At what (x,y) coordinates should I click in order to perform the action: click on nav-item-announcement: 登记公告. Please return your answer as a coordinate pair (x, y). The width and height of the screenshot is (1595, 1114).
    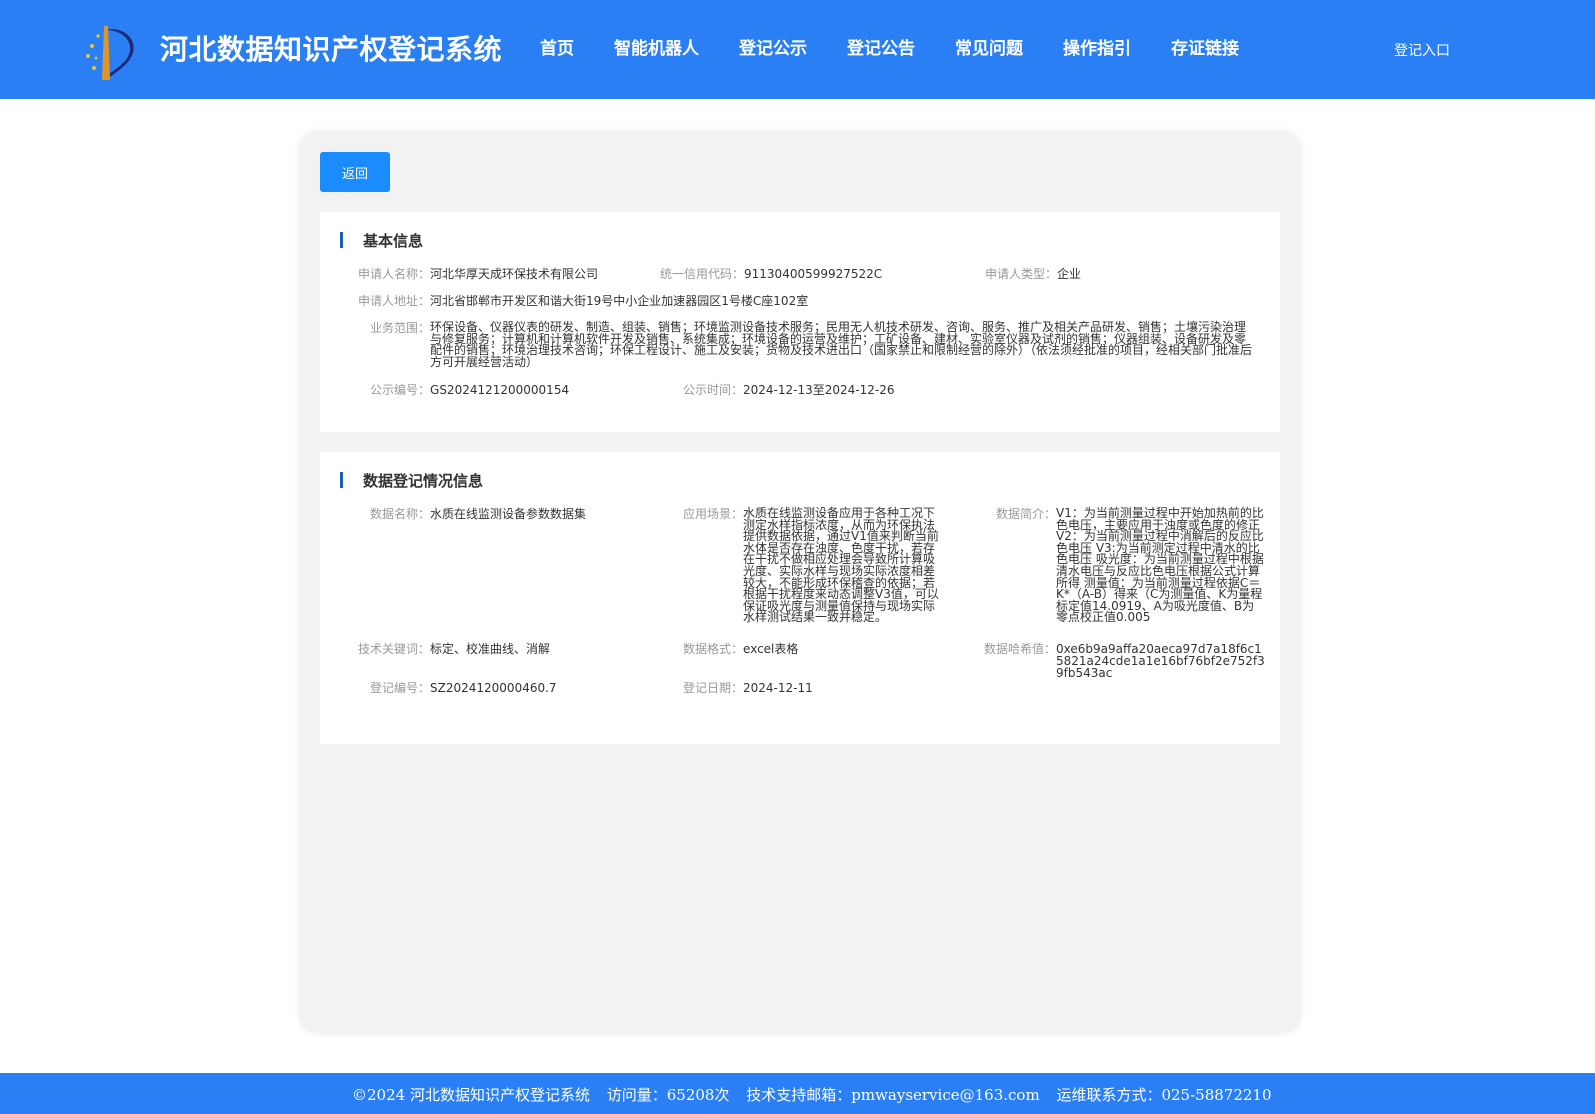
    Looking at the image, I should click on (881, 46).